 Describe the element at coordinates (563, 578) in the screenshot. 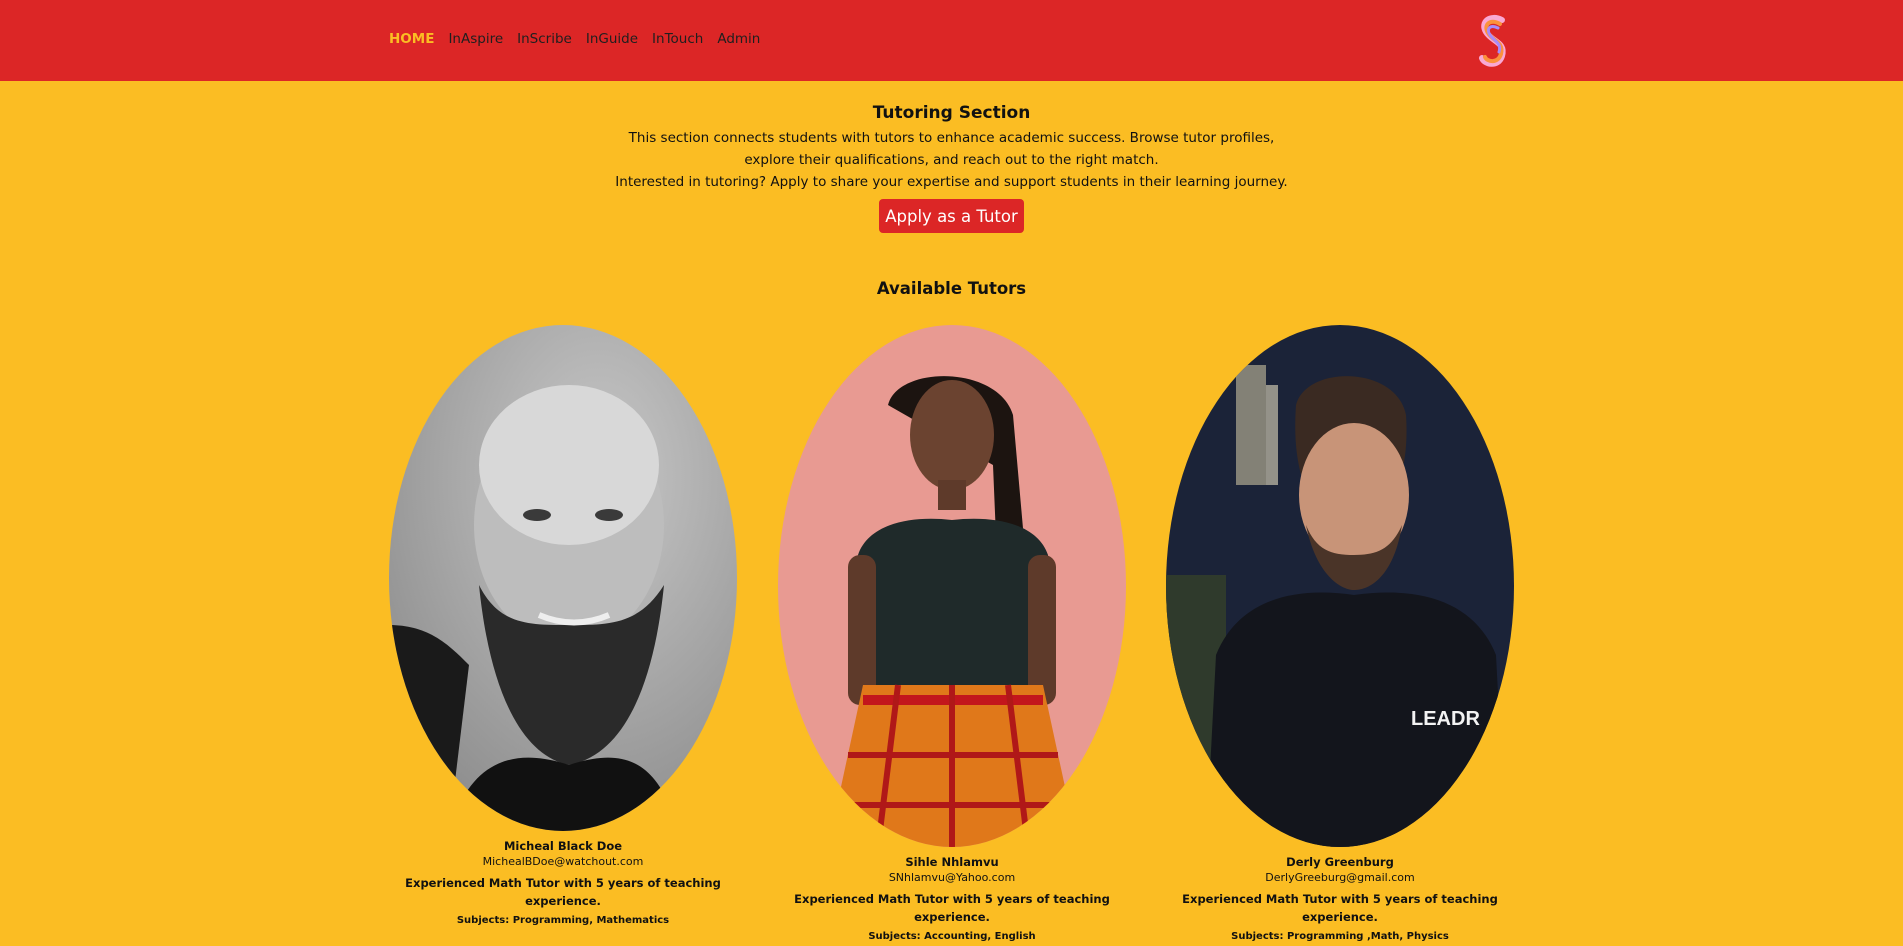

I see `tutor-photo-micheal` at that location.